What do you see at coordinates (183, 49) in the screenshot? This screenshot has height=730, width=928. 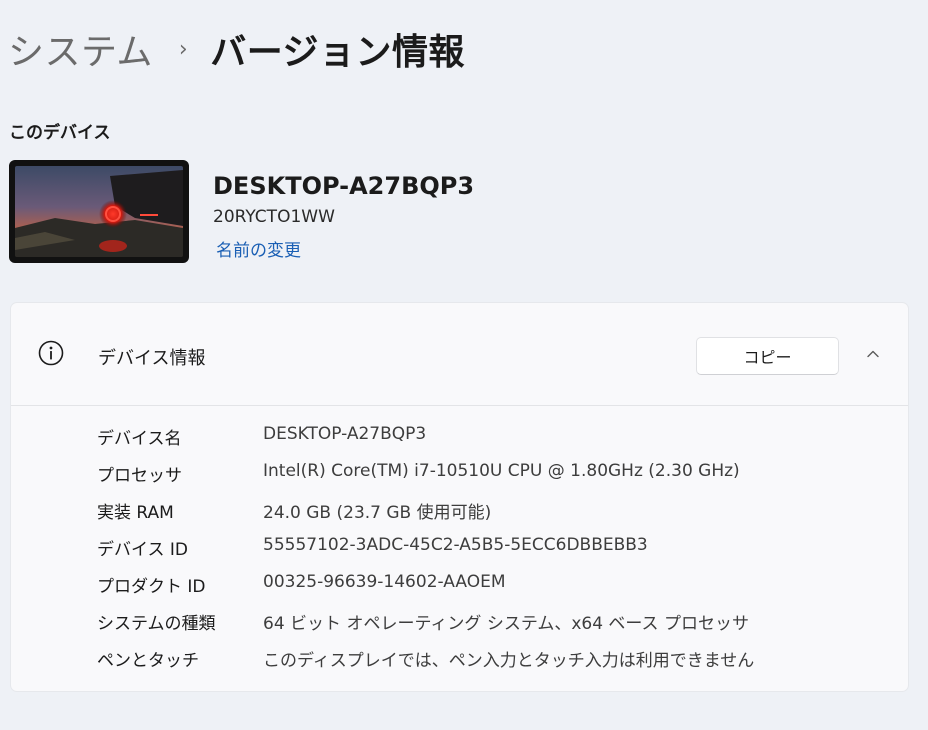 I see `breadcrumb-chevron-right-icon: ›` at bounding box center [183, 49].